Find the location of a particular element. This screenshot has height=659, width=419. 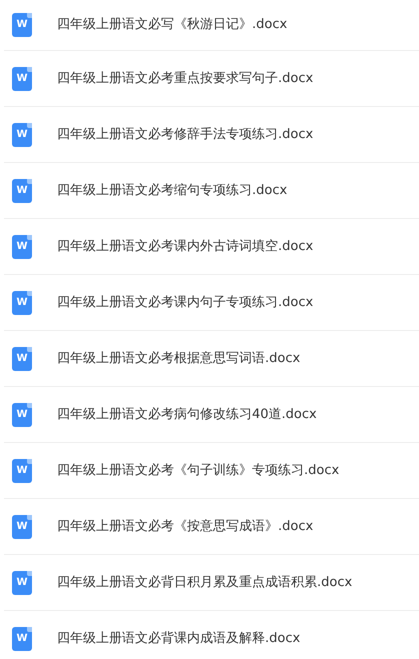

file-name: 四年级上册语文必写《秋游日记》.docx is located at coordinates (172, 25).